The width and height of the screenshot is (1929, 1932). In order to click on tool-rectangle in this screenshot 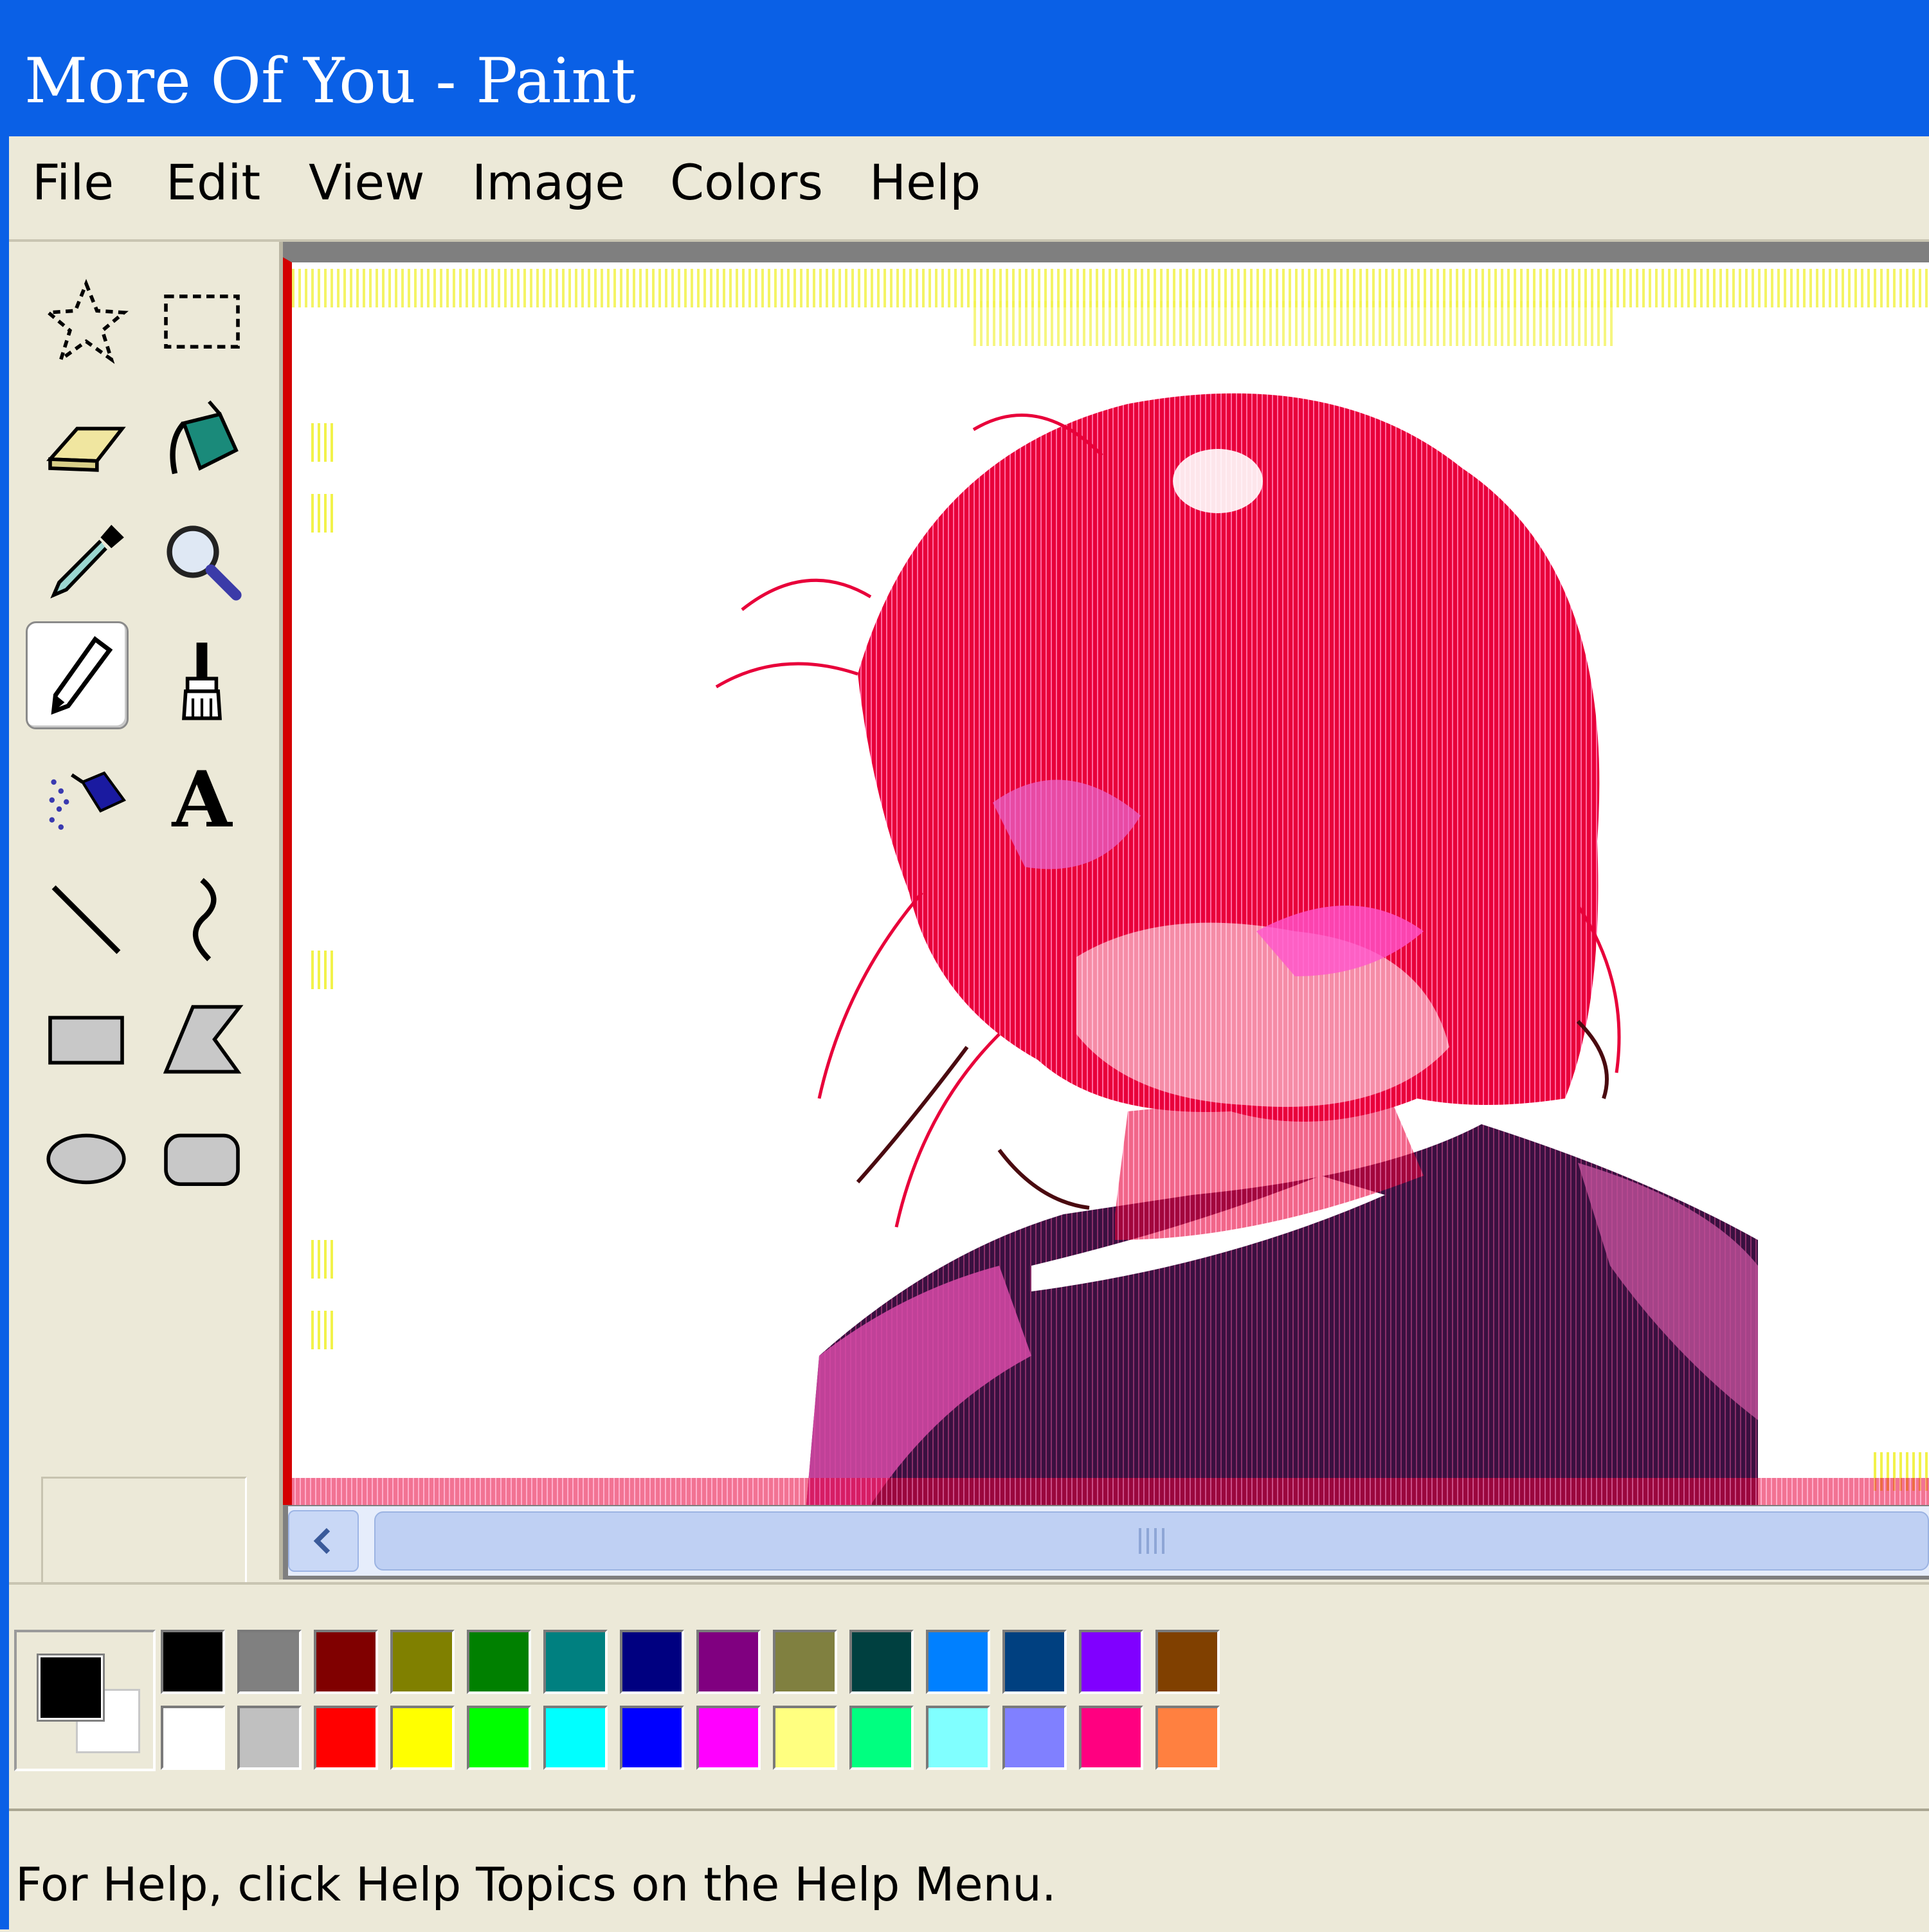, I will do `click(86, 1039)`.